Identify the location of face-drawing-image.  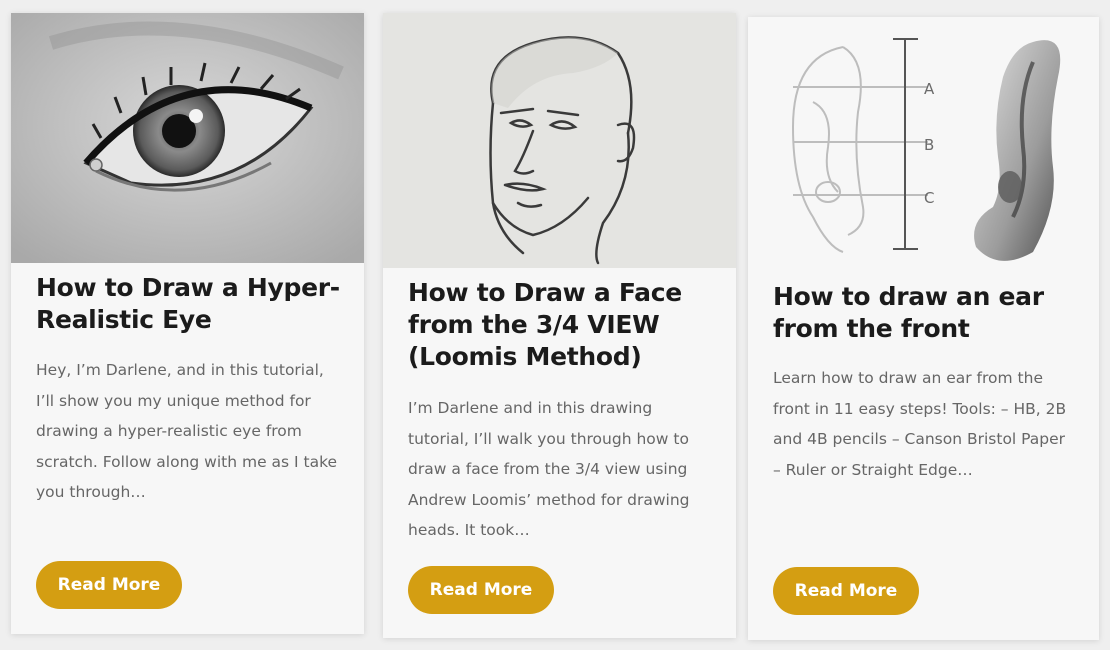
(559, 140).